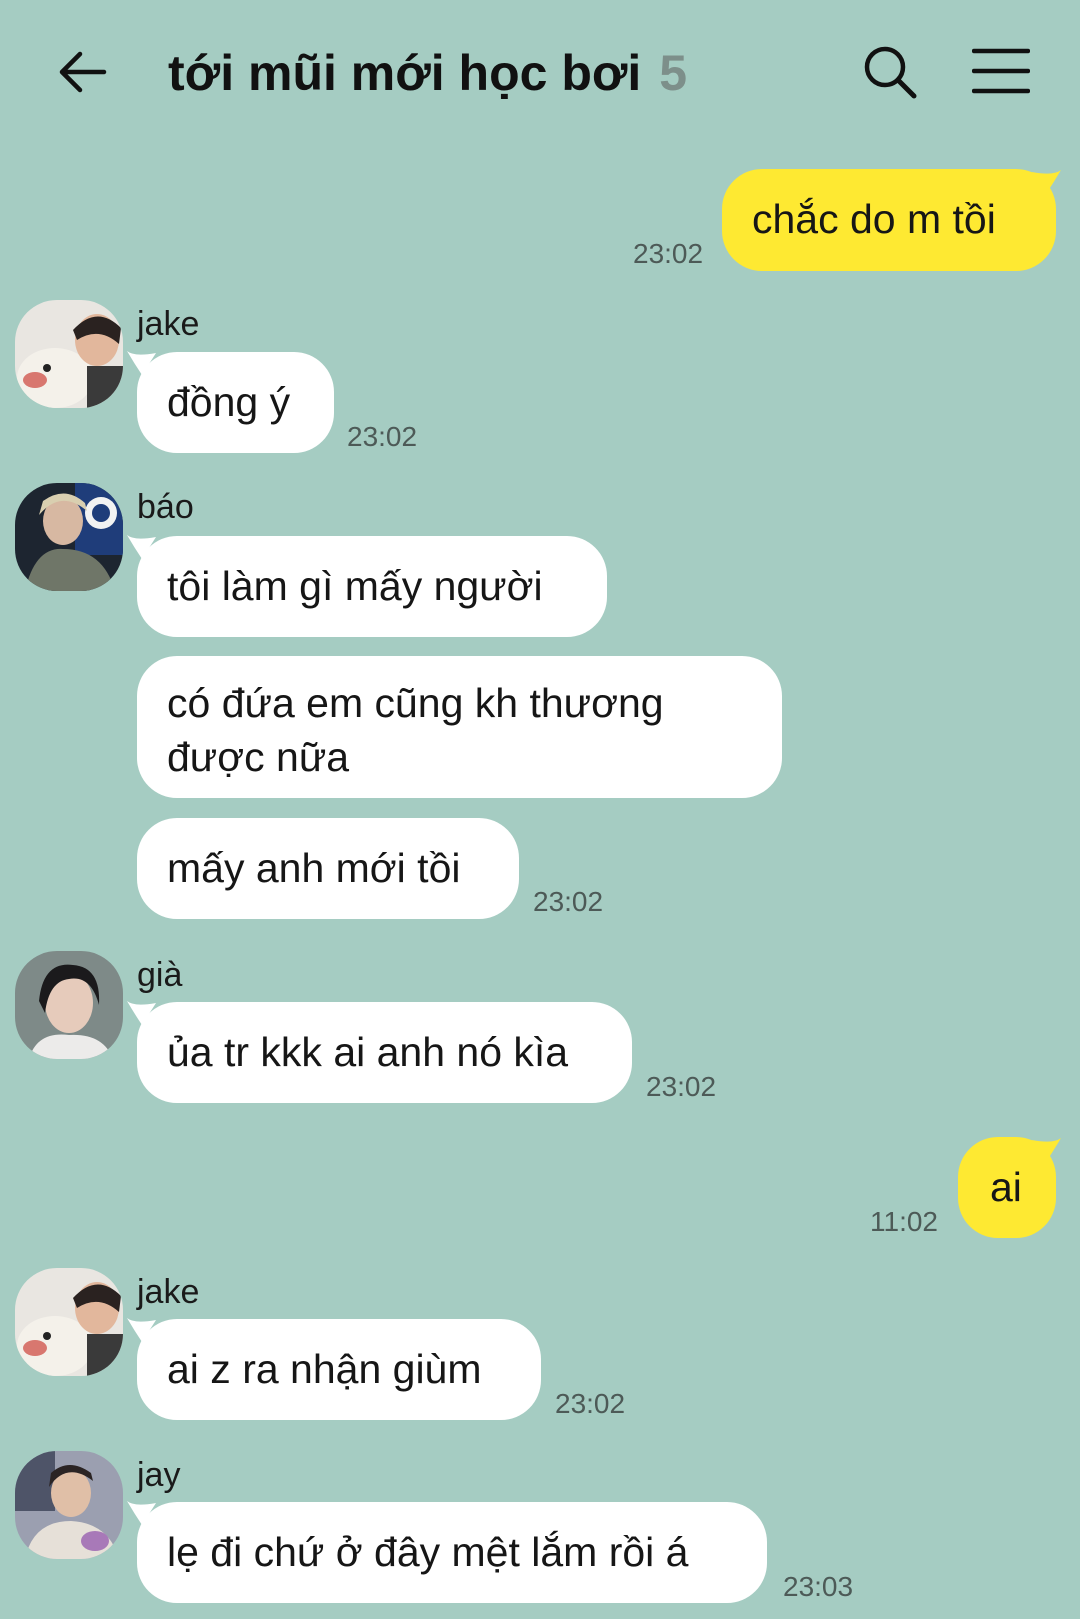 The width and height of the screenshot is (1080, 1619). I want to click on message-time: 23:03, so click(818, 1586).